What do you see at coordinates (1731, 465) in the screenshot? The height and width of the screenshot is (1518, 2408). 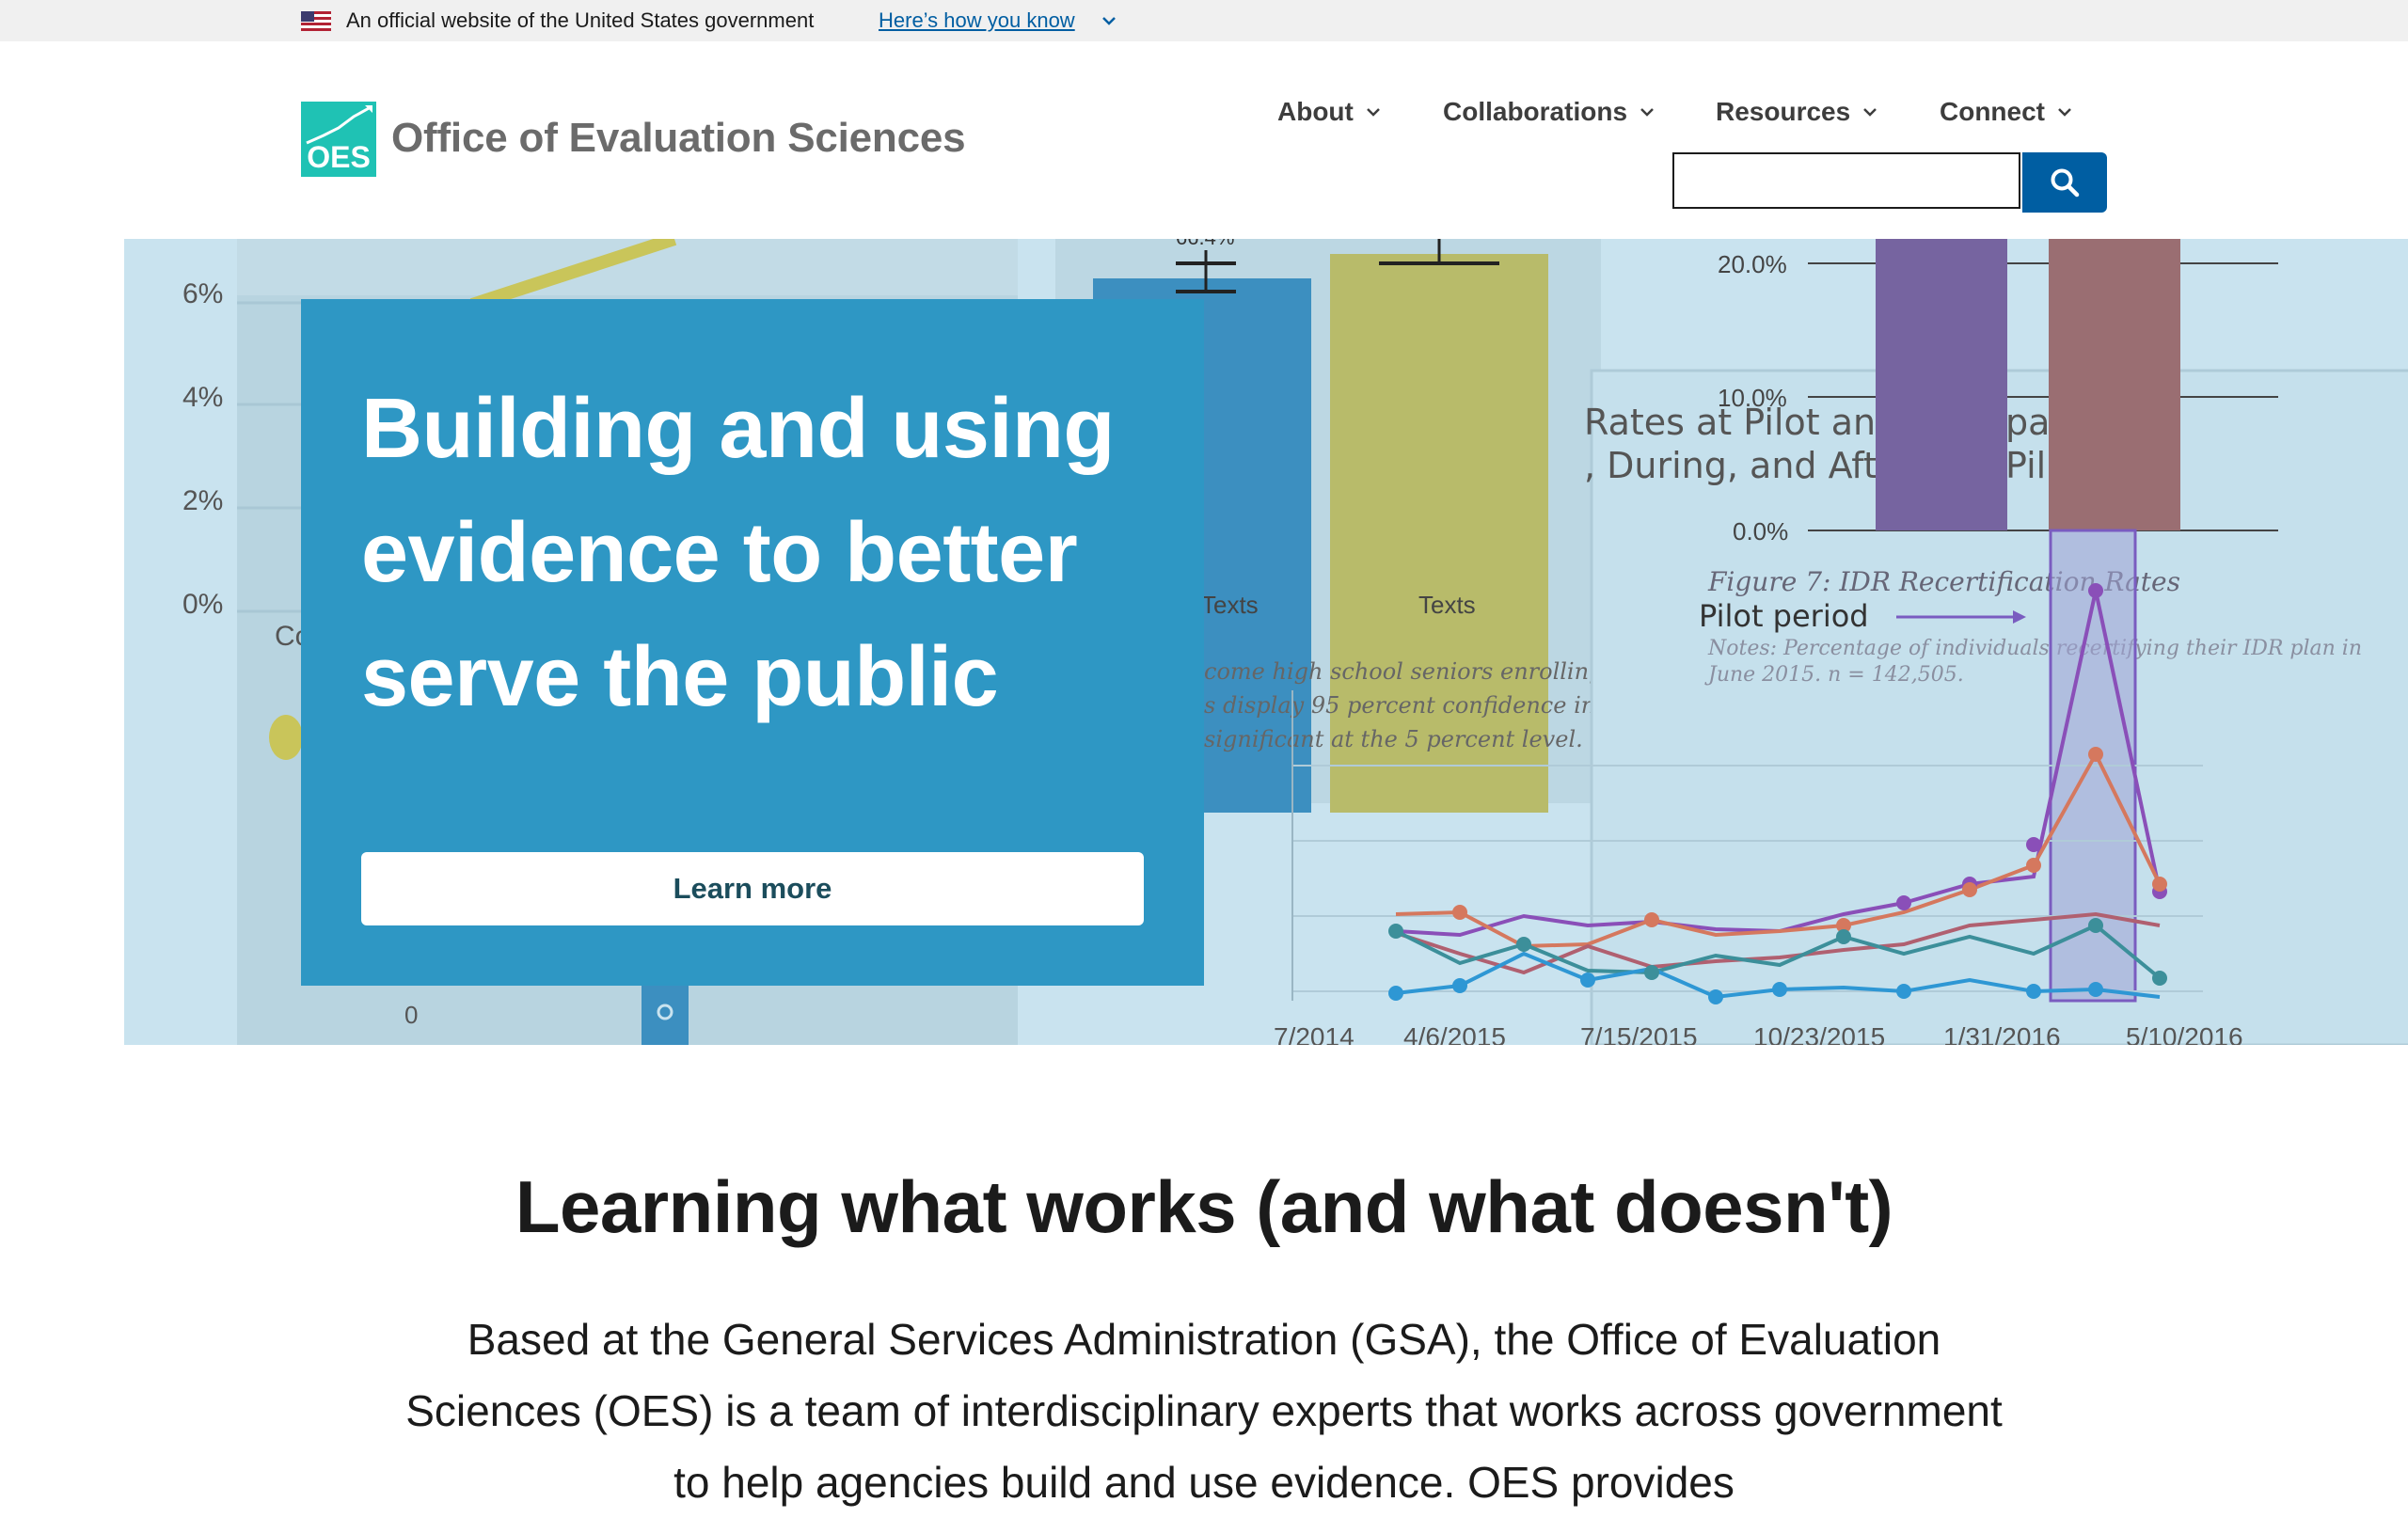 I see `rates-text: , During, and Aft` at bounding box center [1731, 465].